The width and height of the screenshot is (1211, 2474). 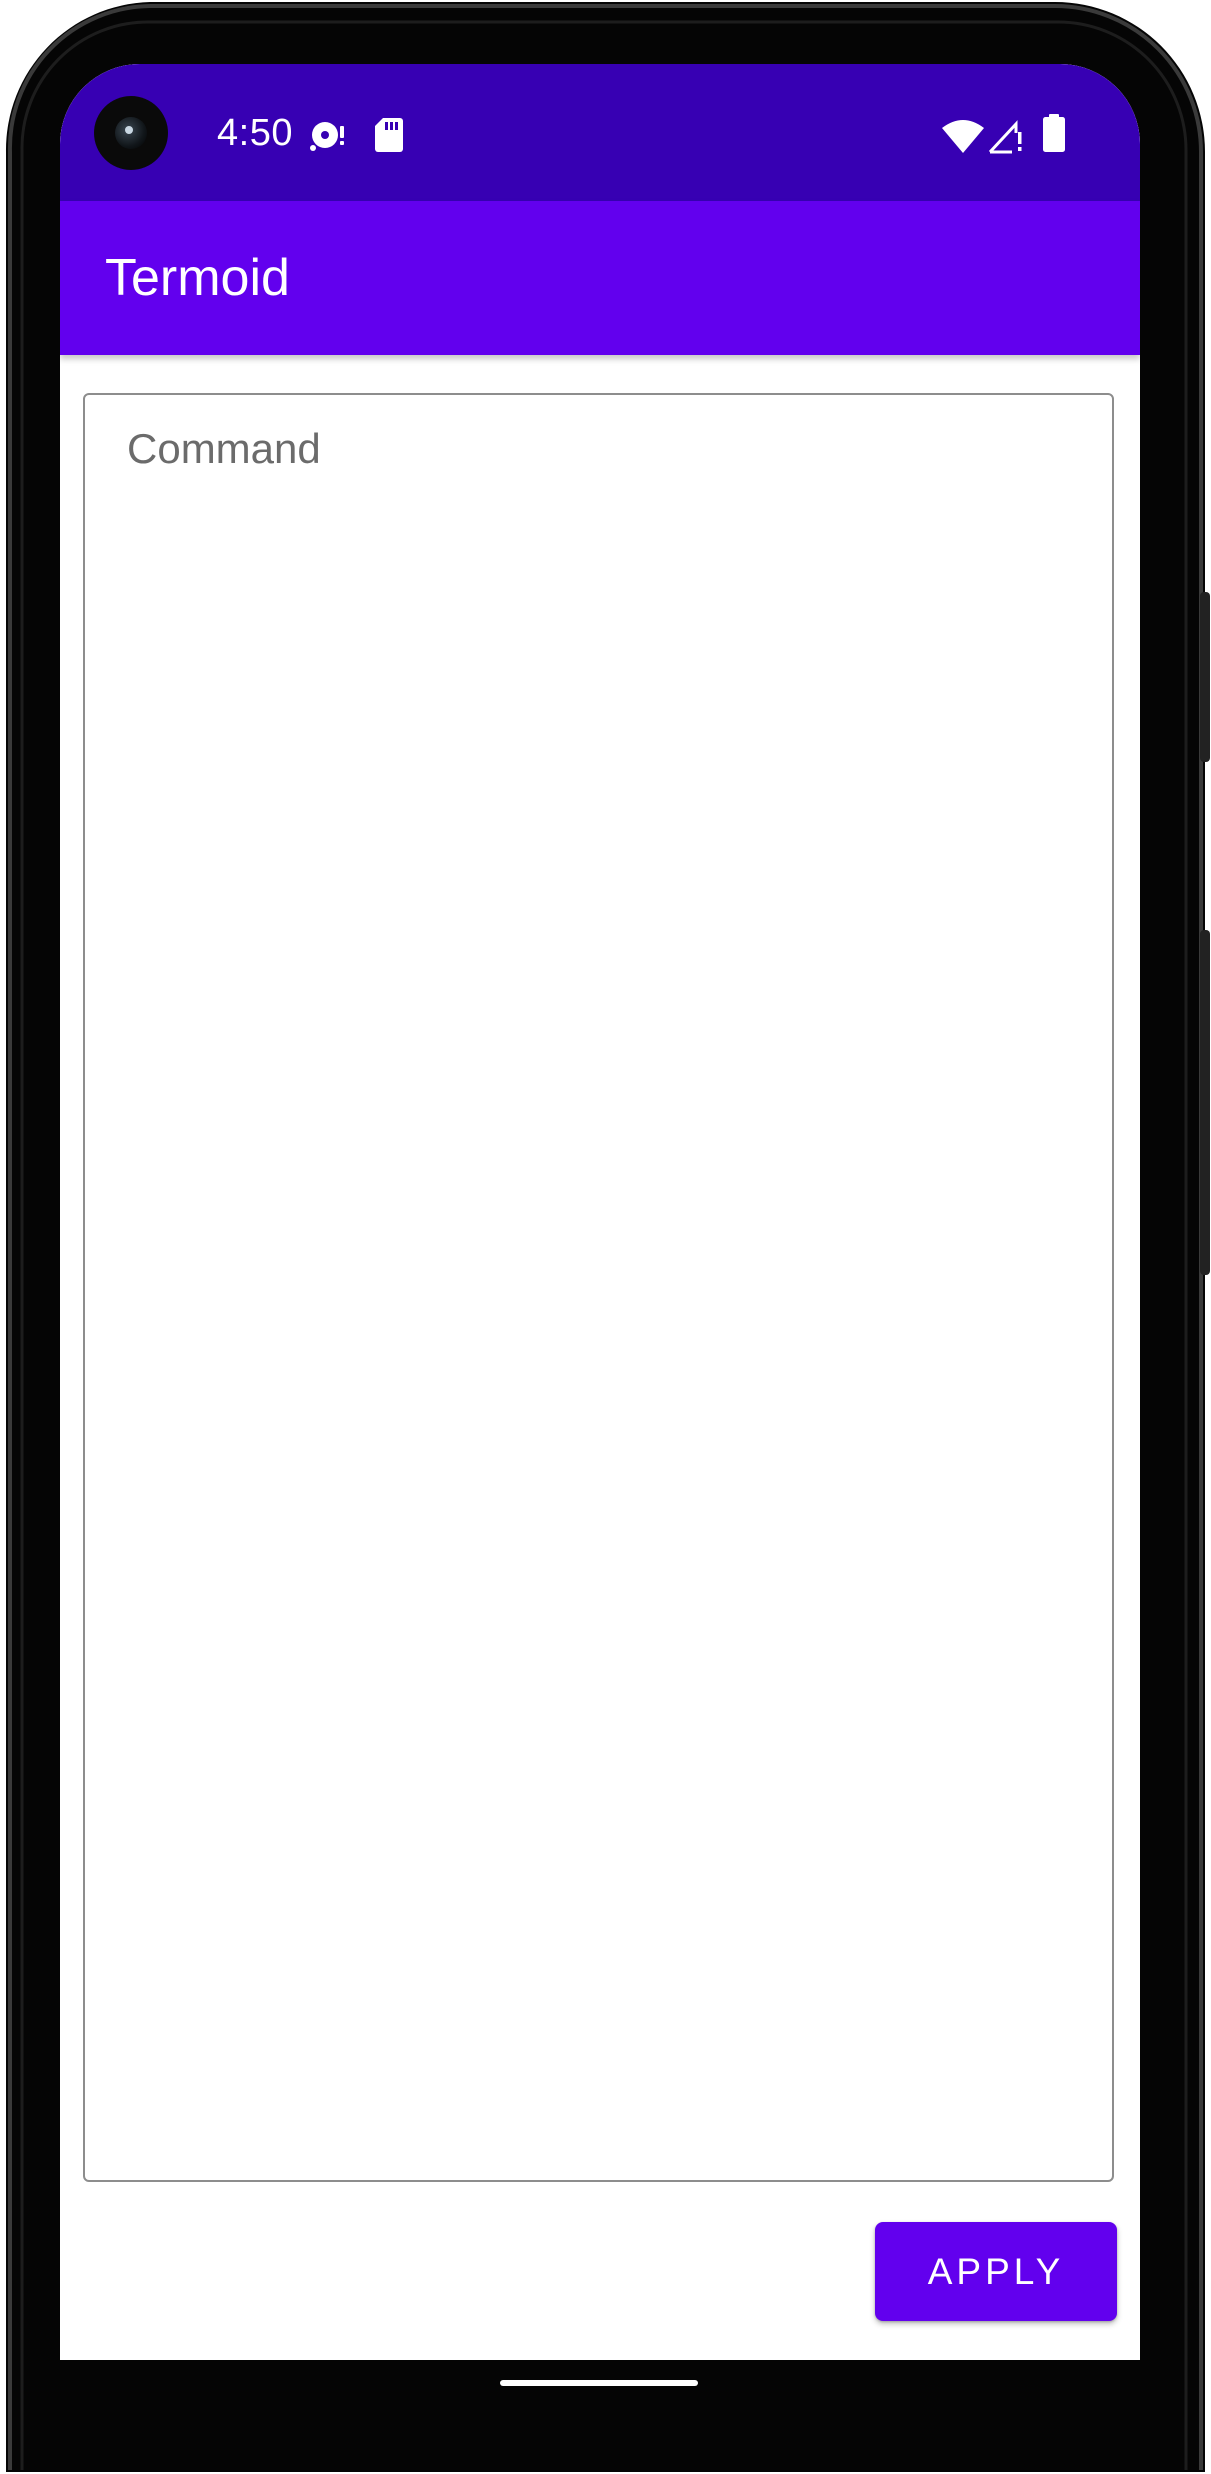 I want to click on power-button, so click(x=1205, y=677).